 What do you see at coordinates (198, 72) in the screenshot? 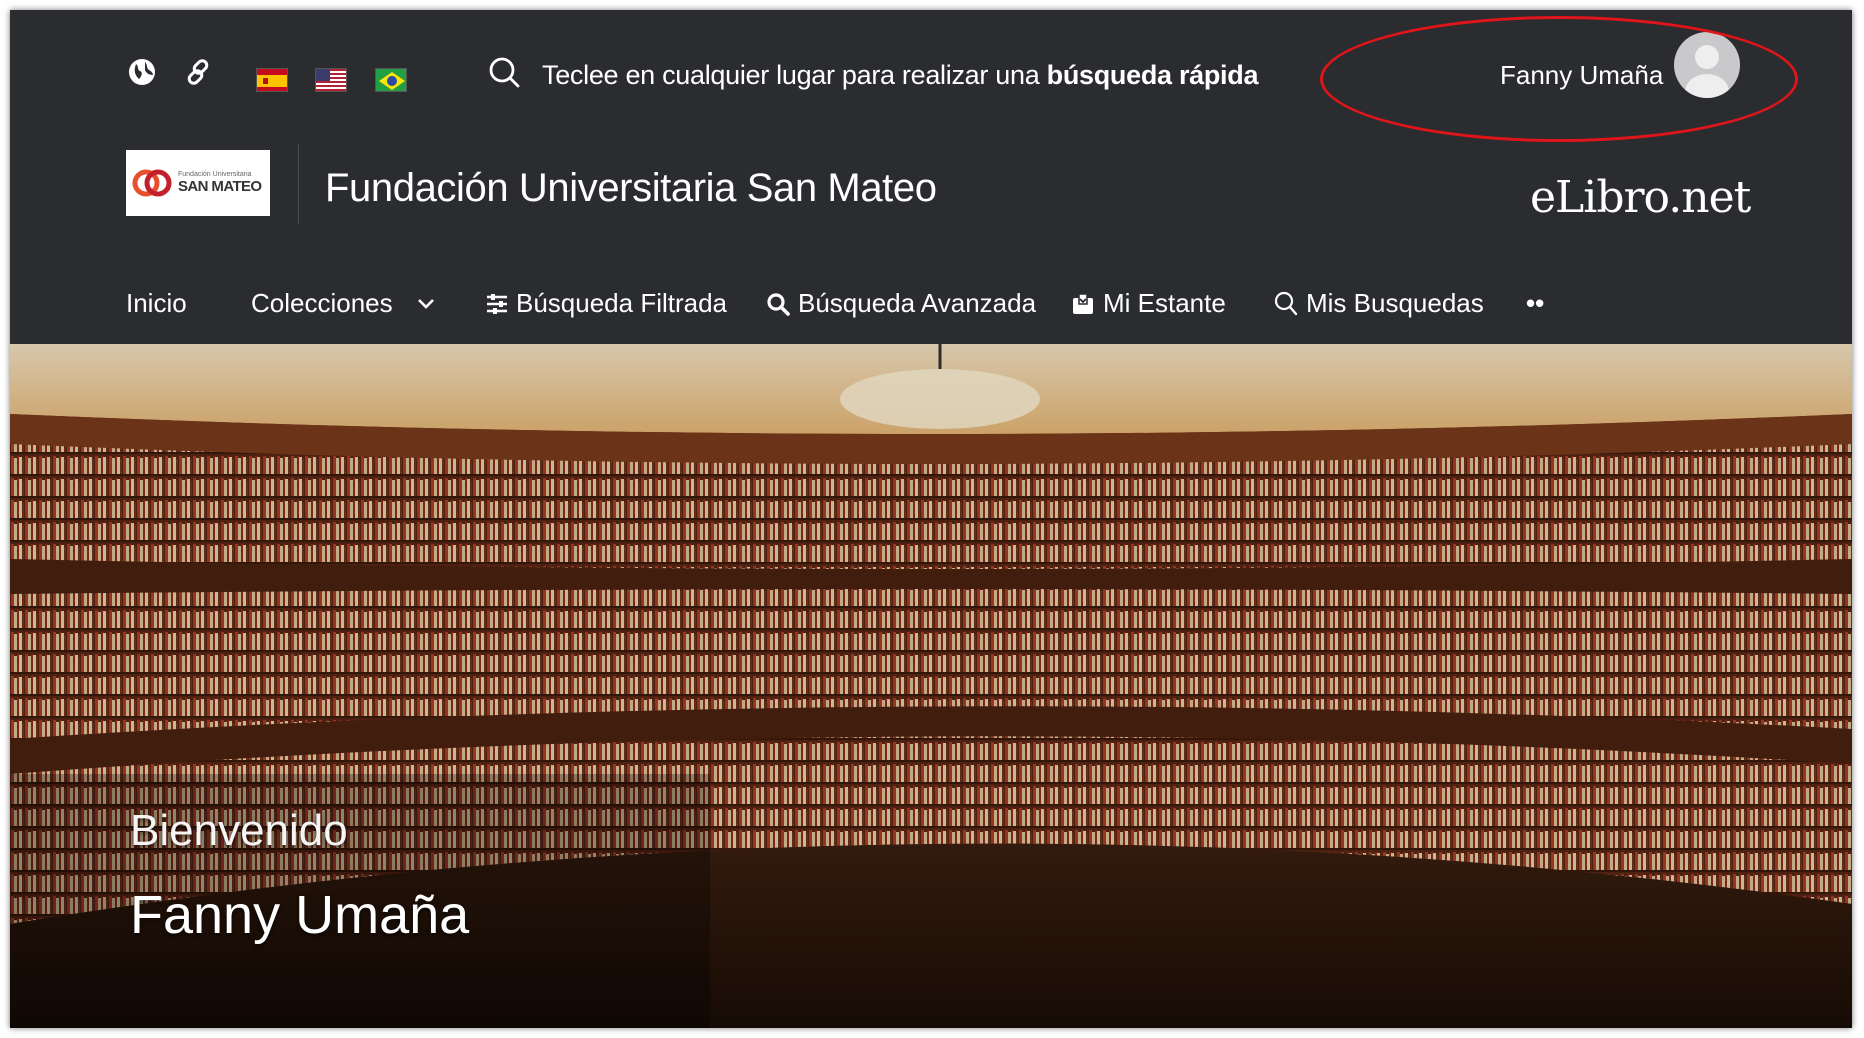
I see `link-icon` at bounding box center [198, 72].